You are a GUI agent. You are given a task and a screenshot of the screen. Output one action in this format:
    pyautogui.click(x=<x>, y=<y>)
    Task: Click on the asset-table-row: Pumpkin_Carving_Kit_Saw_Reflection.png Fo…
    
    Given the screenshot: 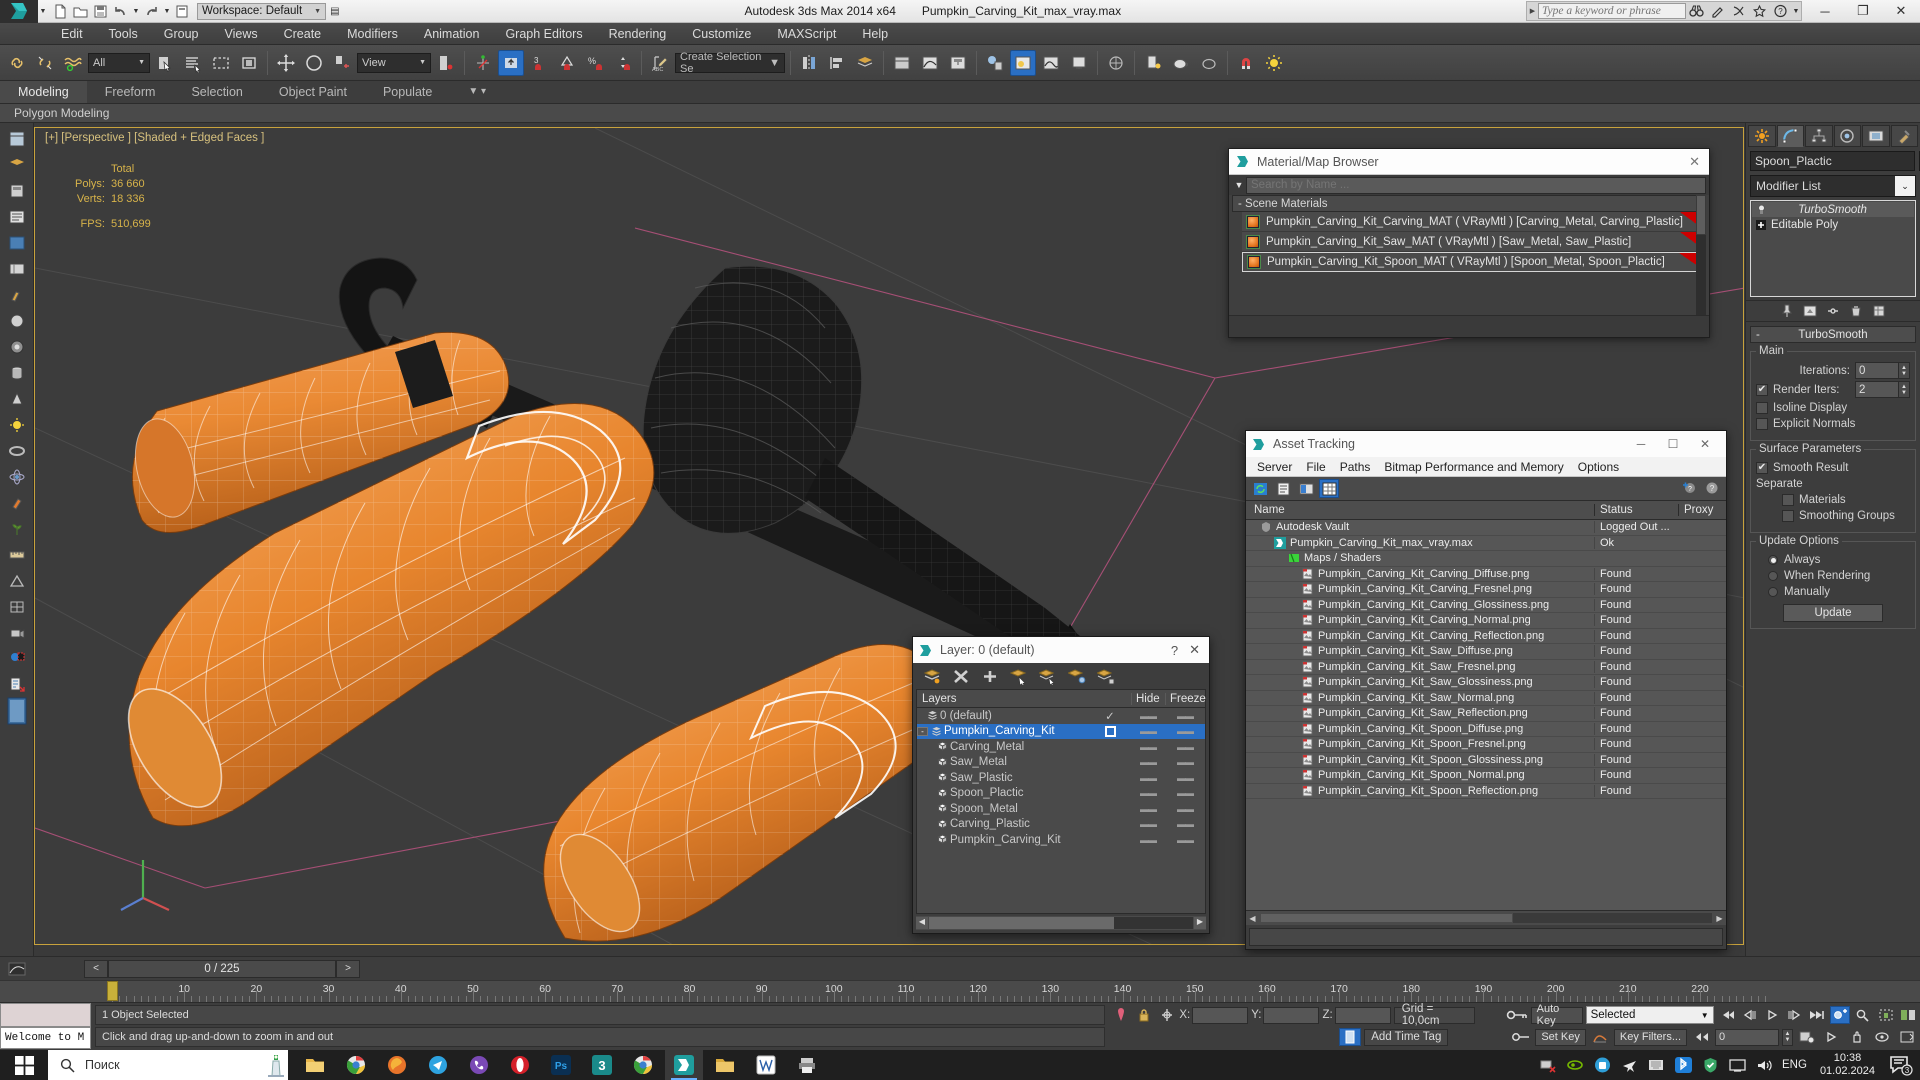 What is the action you would take?
    pyautogui.click(x=1486, y=714)
    